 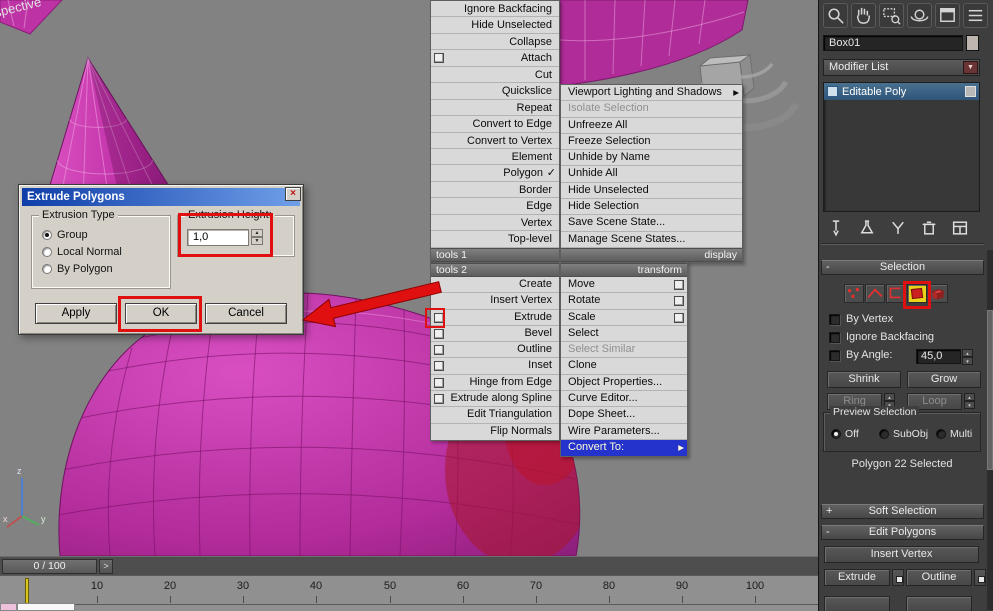 I want to click on mini-listener-white, so click(x=46, y=607).